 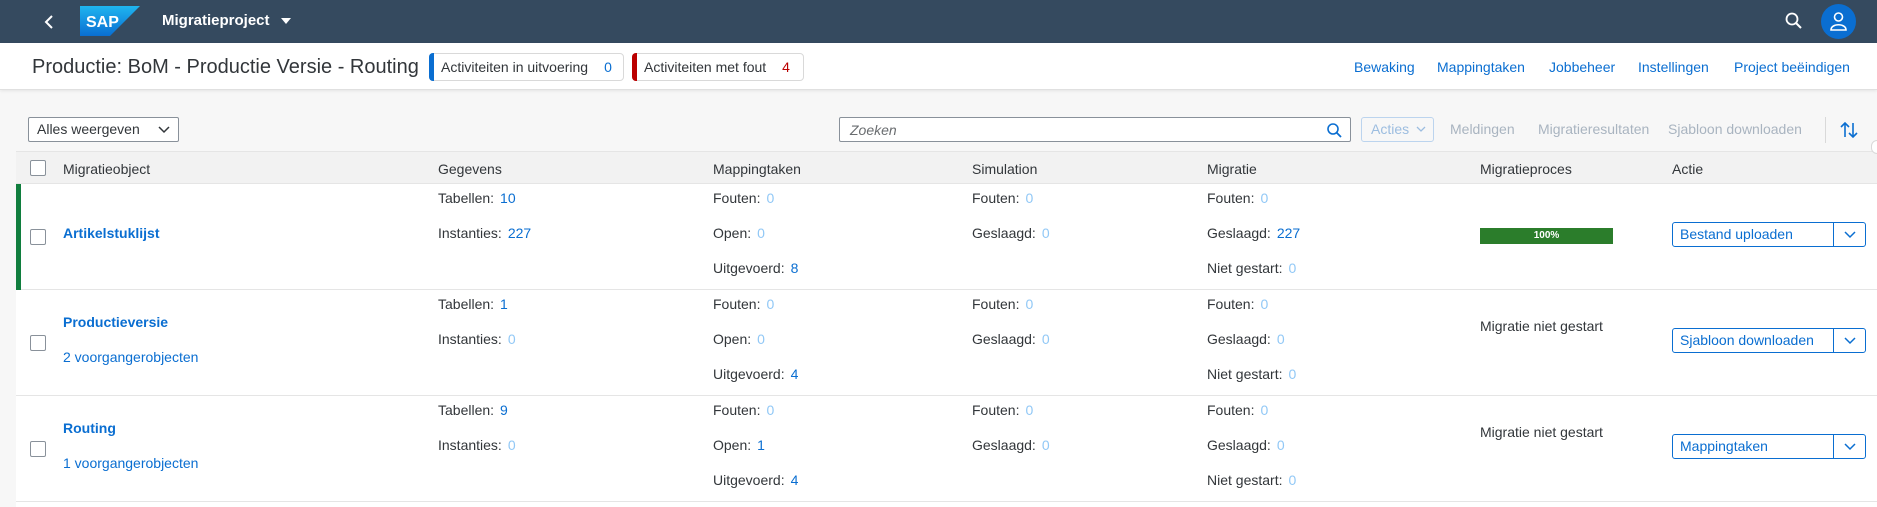 What do you see at coordinates (938, 21) in the screenshot?
I see `shell-bar: SAP Migratieproject` at bounding box center [938, 21].